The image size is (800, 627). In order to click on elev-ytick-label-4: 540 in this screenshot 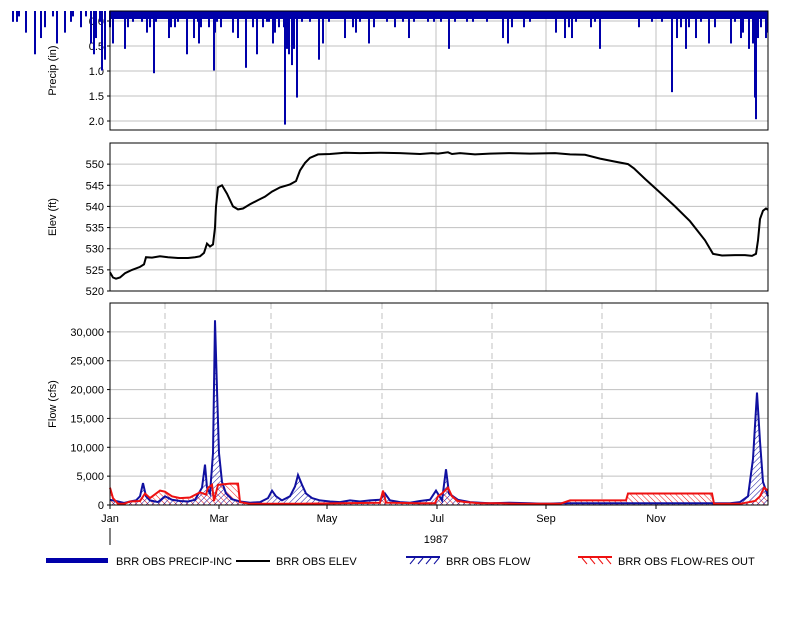, I will do `click(95, 207)`.